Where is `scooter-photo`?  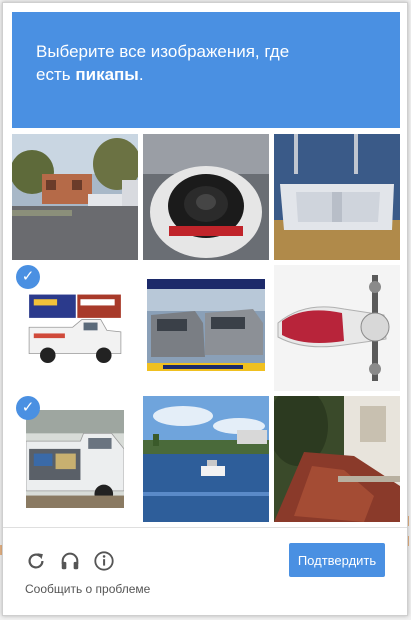 scooter-photo is located at coordinates (337, 328).